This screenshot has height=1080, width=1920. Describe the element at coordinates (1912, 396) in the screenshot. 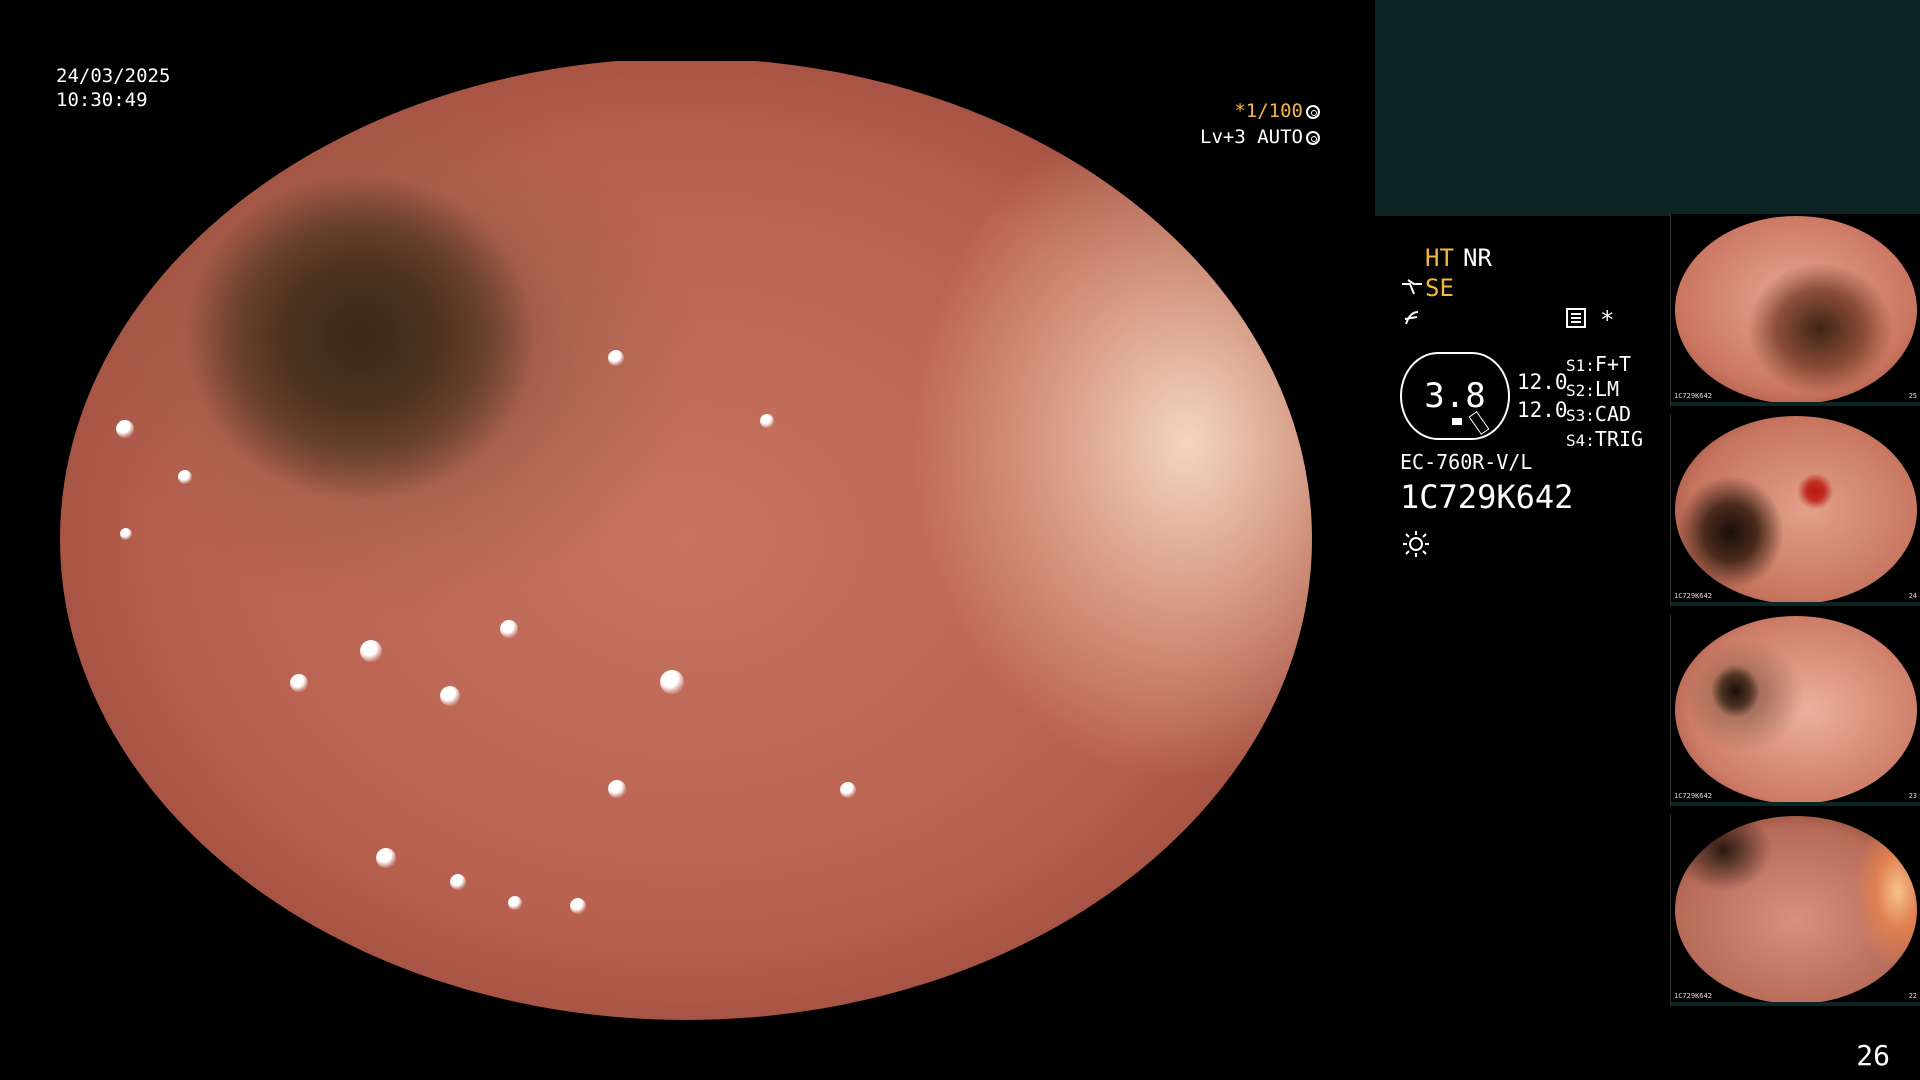

I see `thumbnail-number: 25` at that location.